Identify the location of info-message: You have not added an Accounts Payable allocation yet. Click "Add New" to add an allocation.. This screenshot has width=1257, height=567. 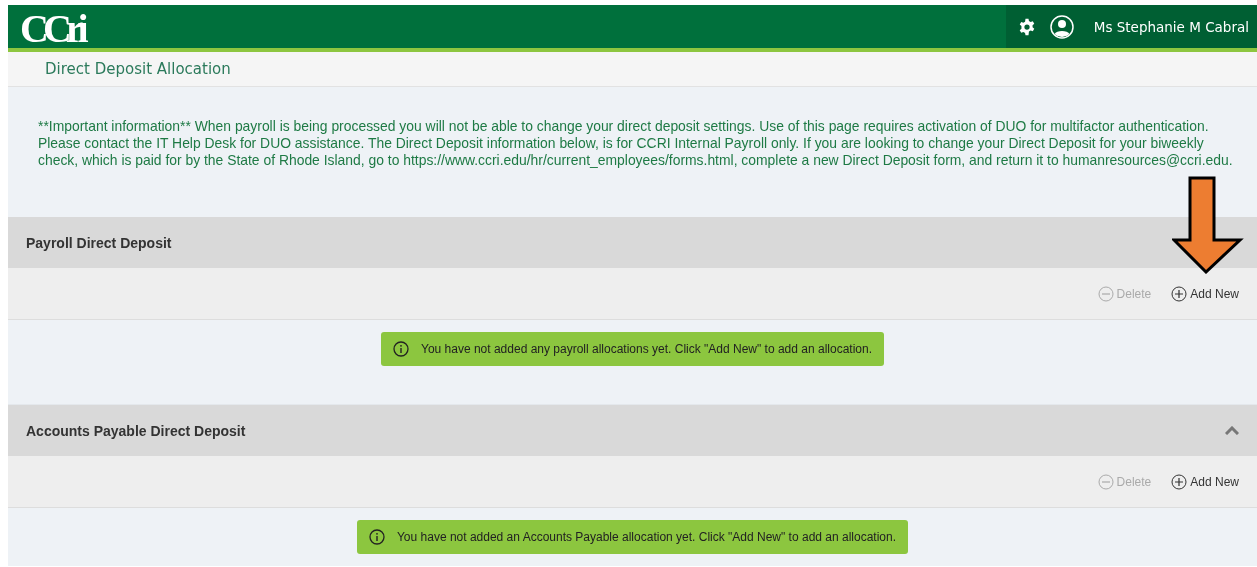
(632, 537).